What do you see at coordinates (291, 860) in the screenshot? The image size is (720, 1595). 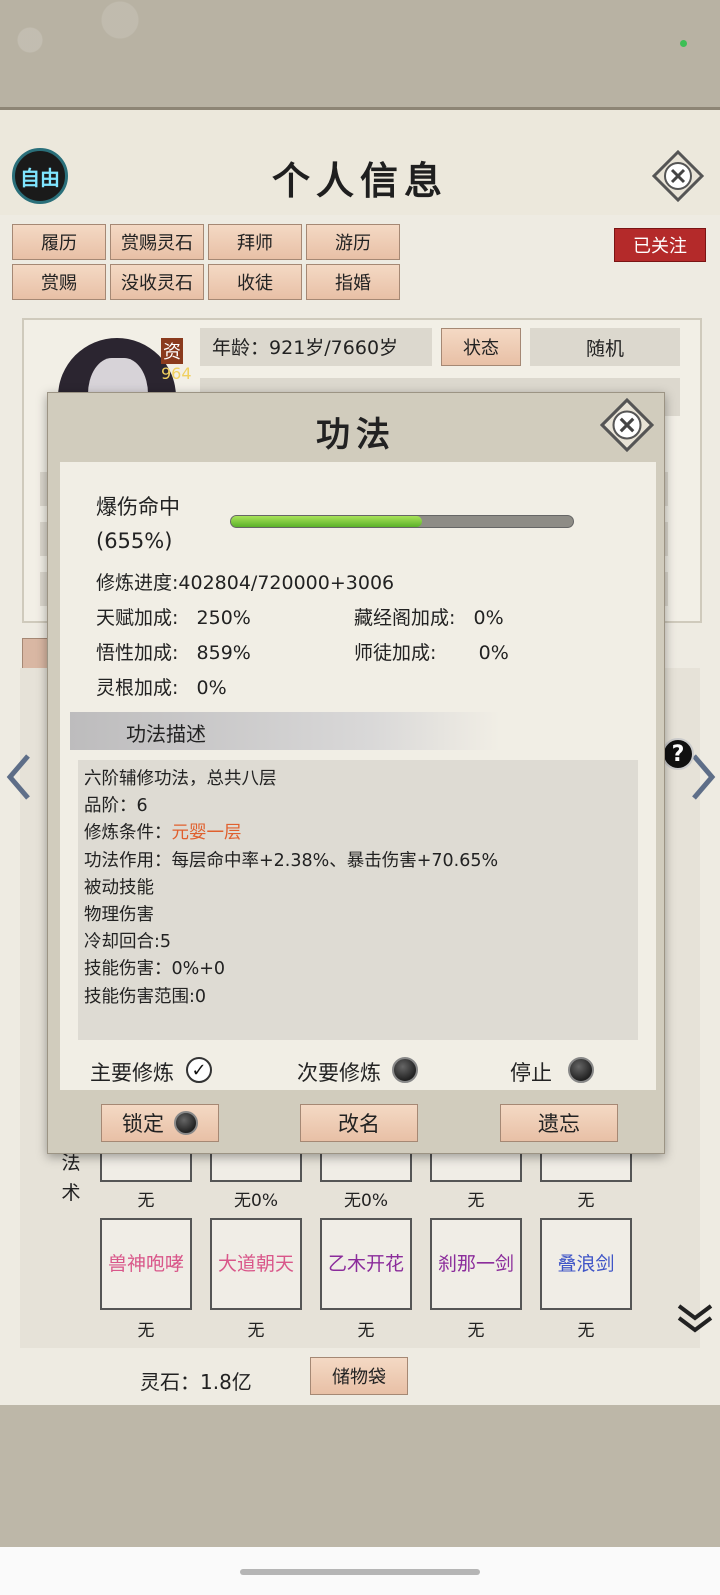 I see `desc-line: 功法作用：每层命中率+2.38%、暴击伤害+70.65%` at bounding box center [291, 860].